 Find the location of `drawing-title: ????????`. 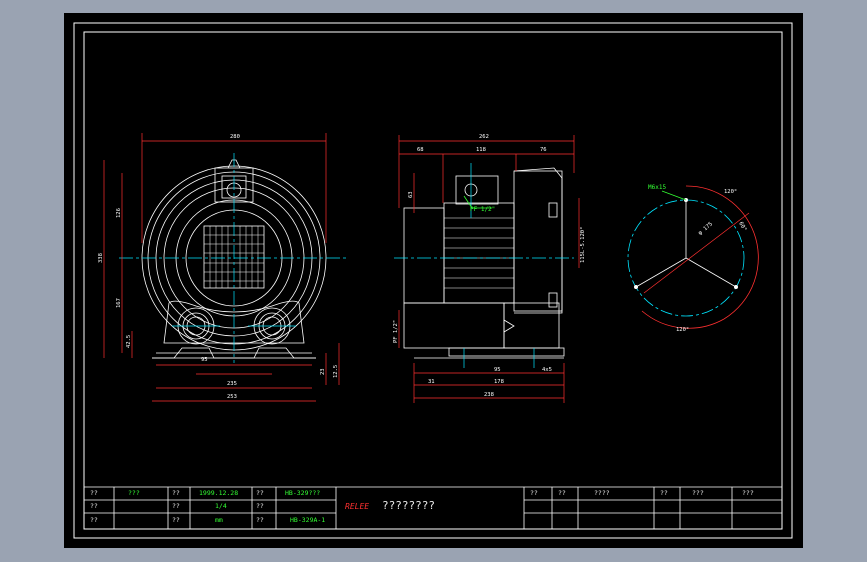

drawing-title: ???????? is located at coordinates (408, 505).